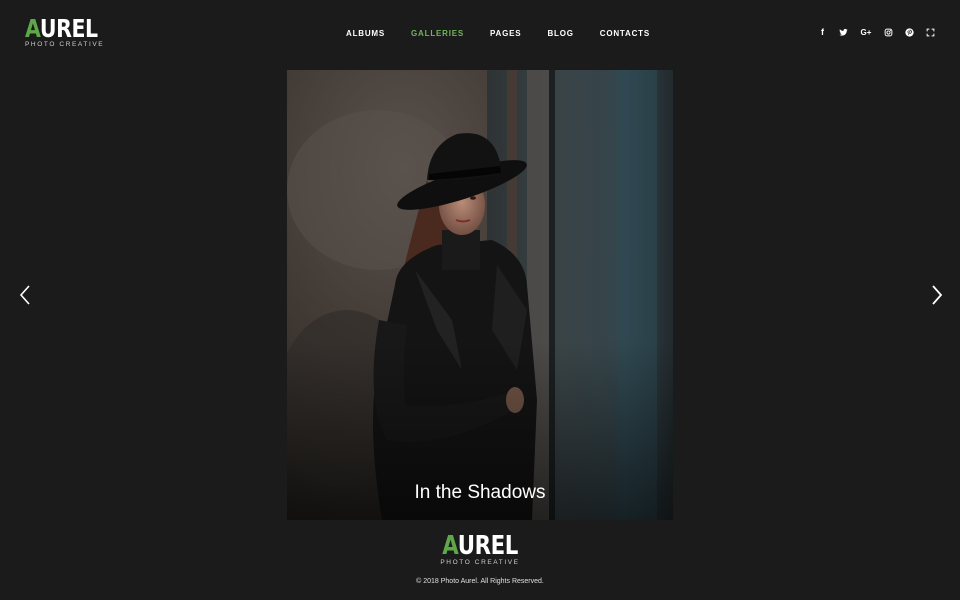 This screenshot has width=960, height=600. Describe the element at coordinates (560, 33) in the screenshot. I see `nav-item-blog: BLOG` at that location.